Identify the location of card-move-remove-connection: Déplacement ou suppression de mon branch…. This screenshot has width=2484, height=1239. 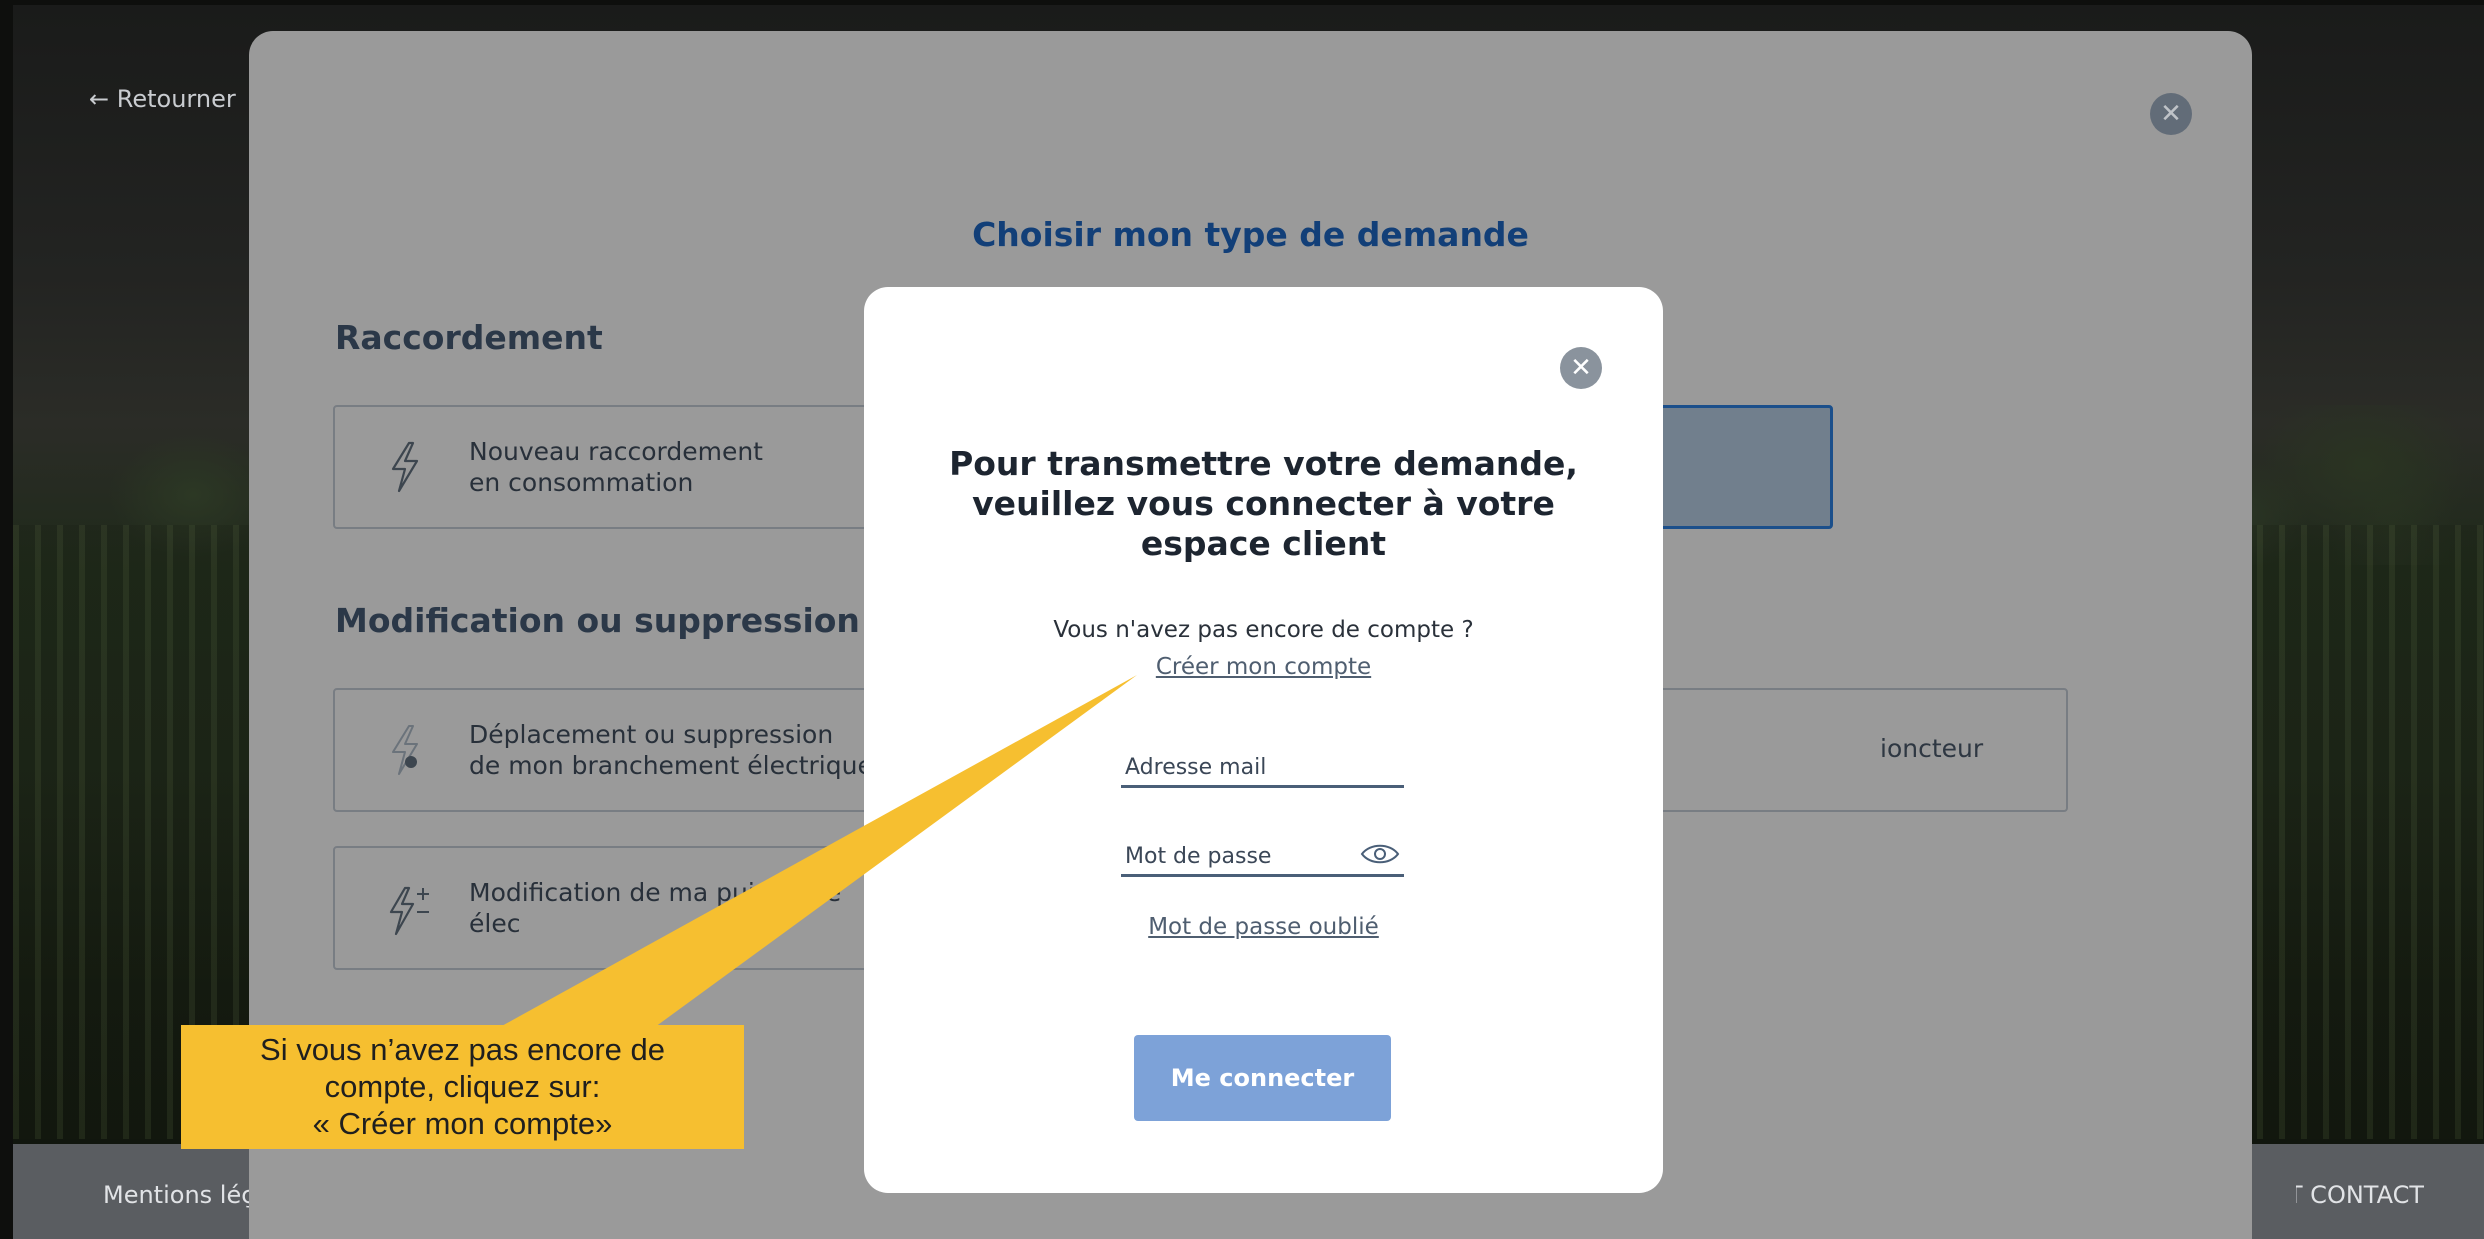
(613, 750).